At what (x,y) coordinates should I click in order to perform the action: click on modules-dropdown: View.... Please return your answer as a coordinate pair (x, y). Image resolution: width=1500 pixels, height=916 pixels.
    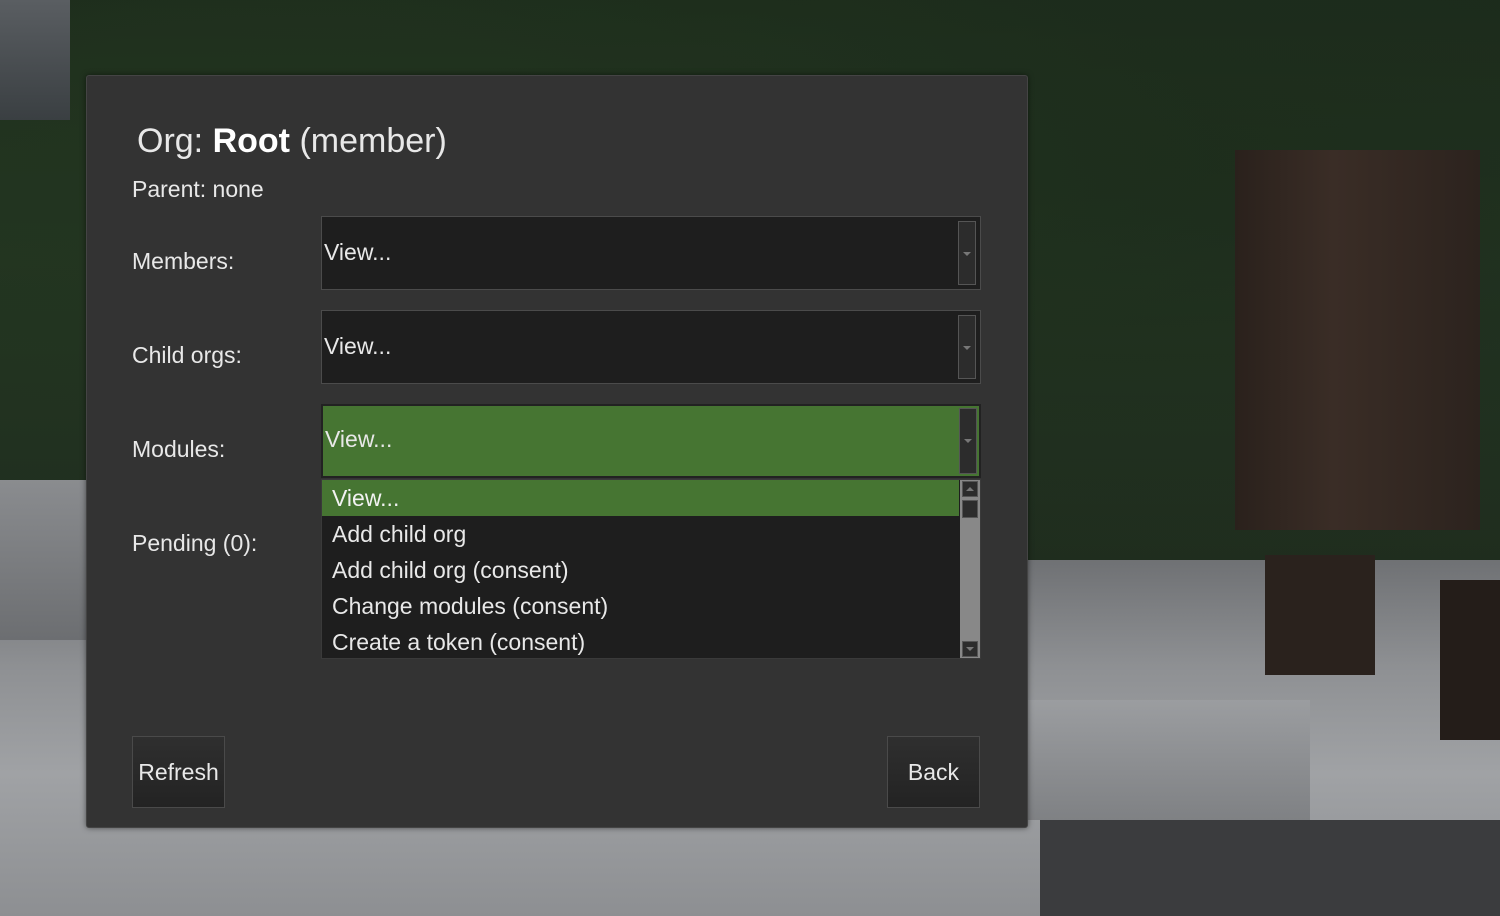
    Looking at the image, I should click on (651, 441).